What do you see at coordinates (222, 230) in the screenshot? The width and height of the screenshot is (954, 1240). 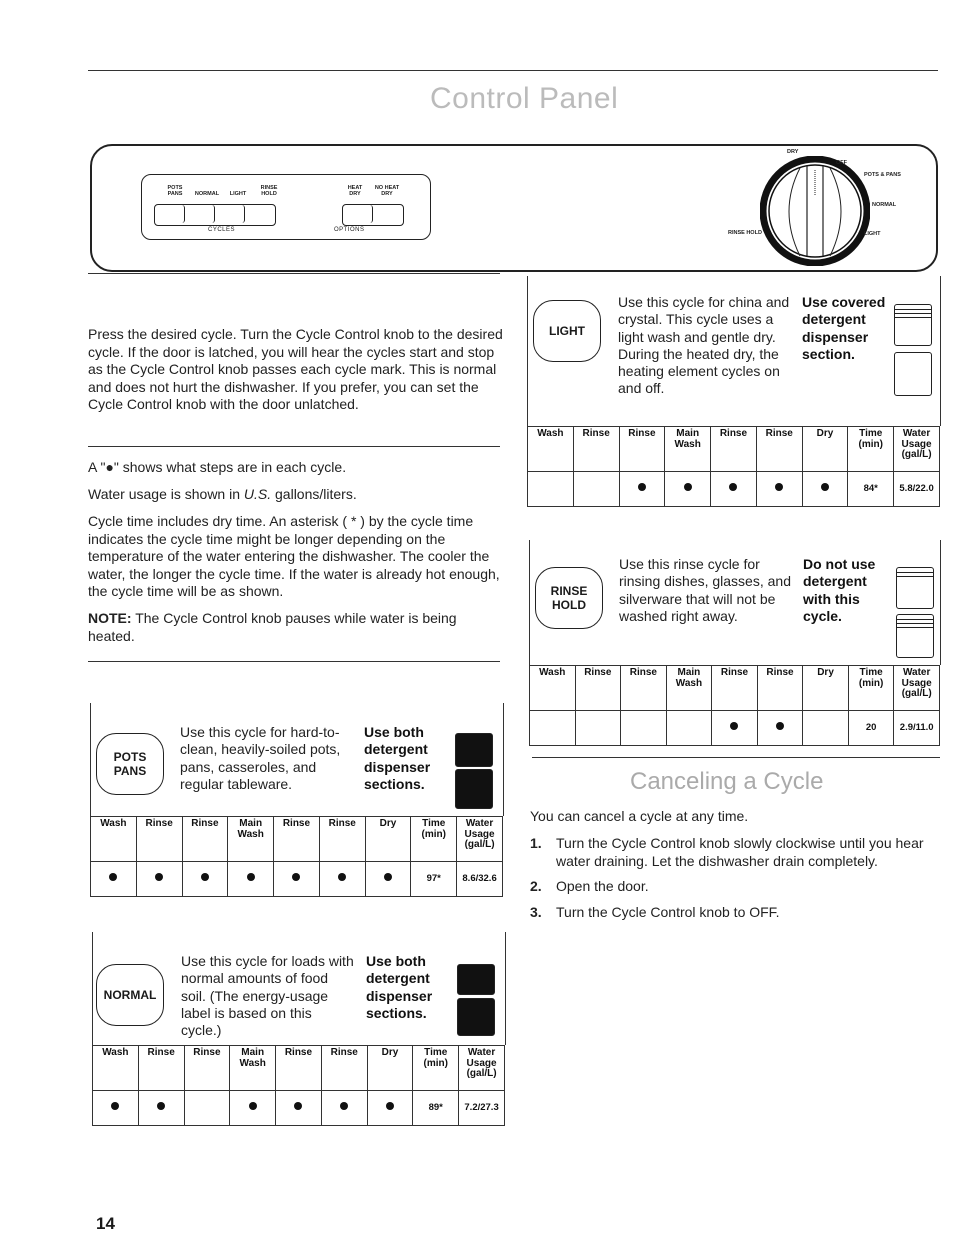 I see `cycles-group-label: CYCLES` at bounding box center [222, 230].